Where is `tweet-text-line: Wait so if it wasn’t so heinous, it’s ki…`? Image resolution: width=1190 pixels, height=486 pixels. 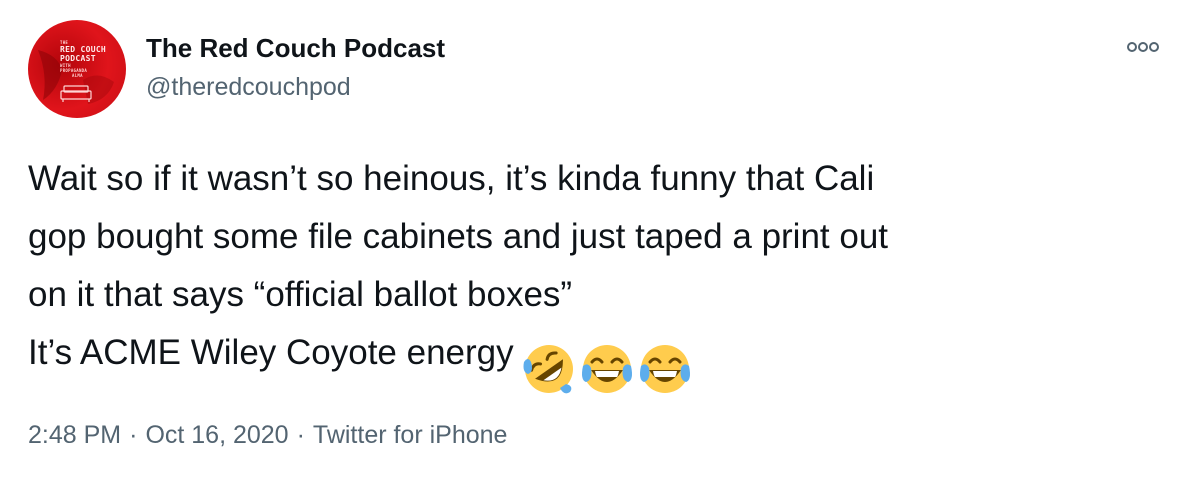 tweet-text-line: Wait so if it wasn’t so heinous, it’s ki… is located at coordinates (451, 178).